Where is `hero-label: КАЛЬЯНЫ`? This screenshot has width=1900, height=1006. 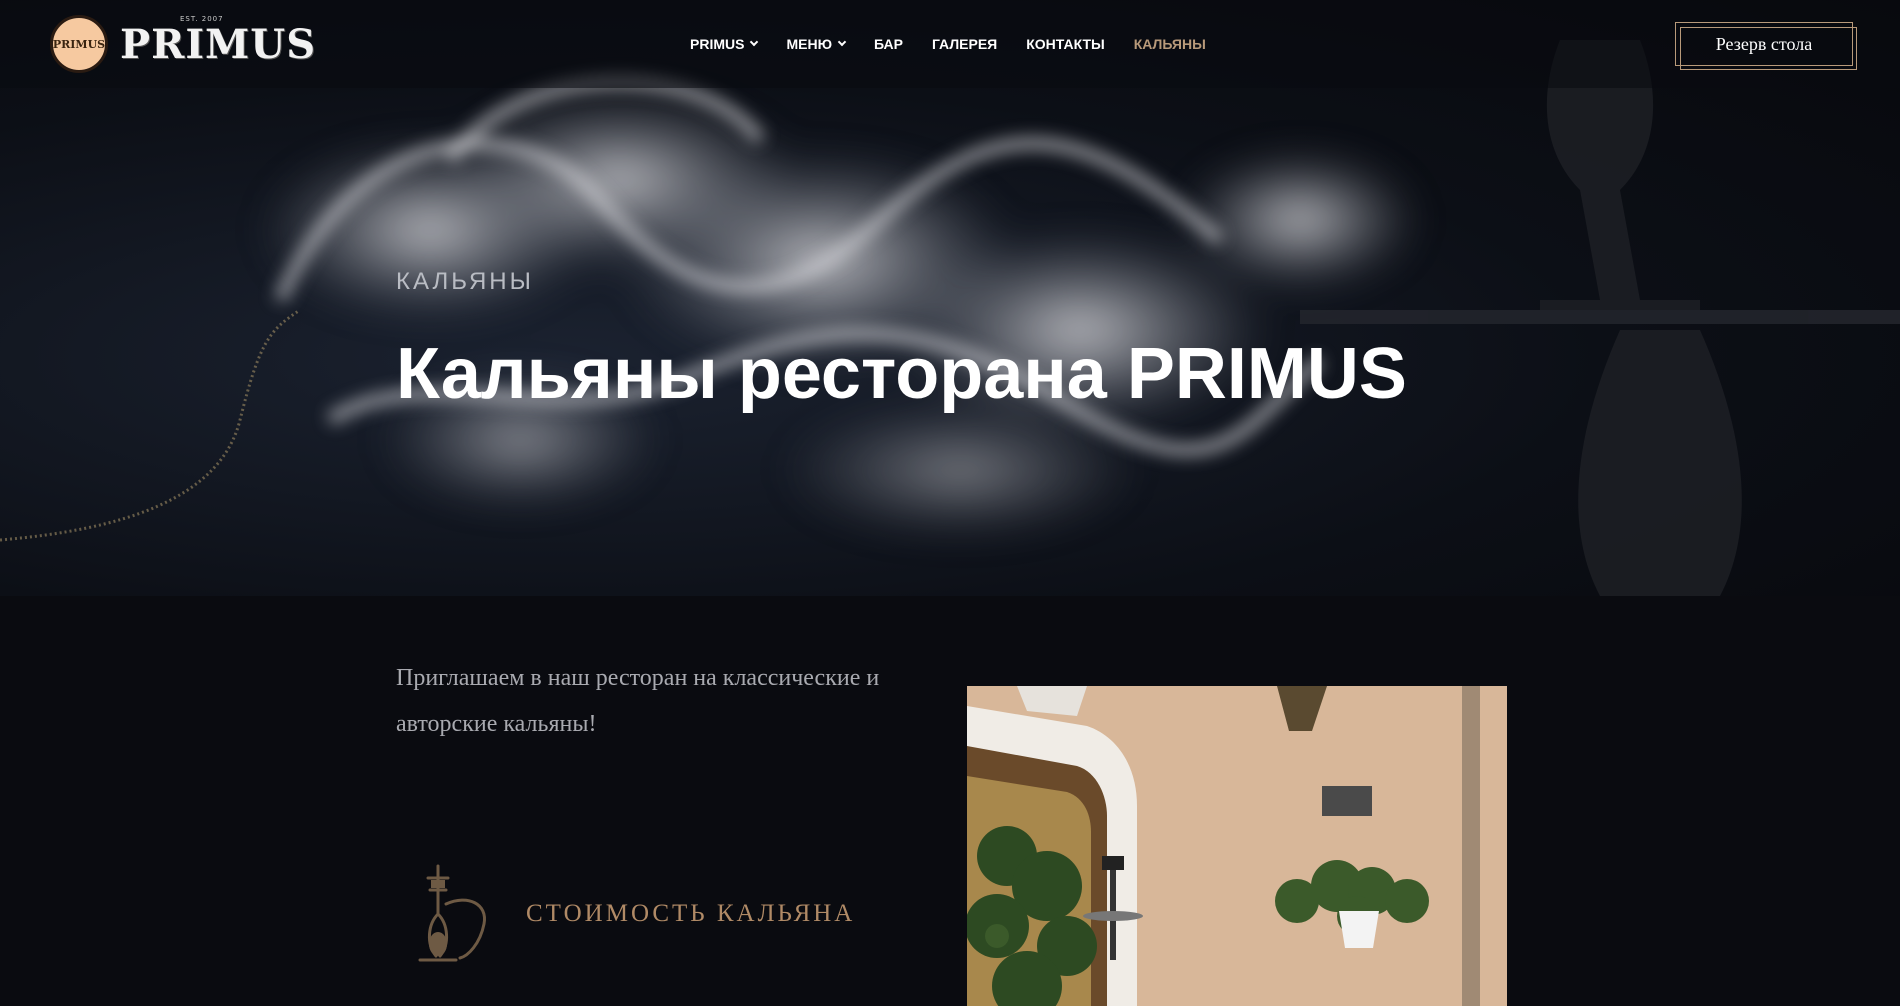
hero-label: КАЛЬЯНЫ is located at coordinates (465, 281).